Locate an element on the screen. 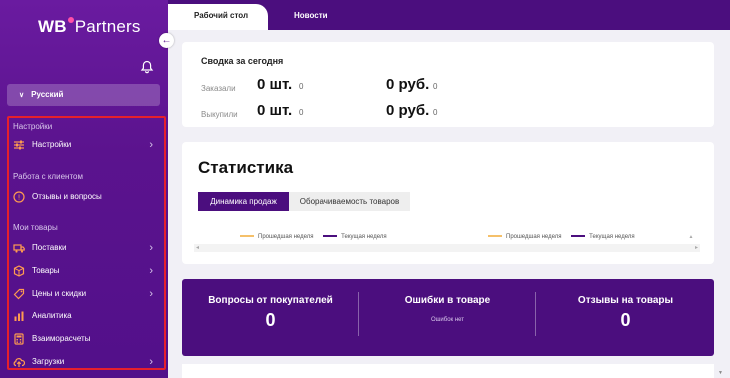 The width and height of the screenshot is (730, 378). sidebar-item-prices: Цены и скидки › is located at coordinates (84, 294).